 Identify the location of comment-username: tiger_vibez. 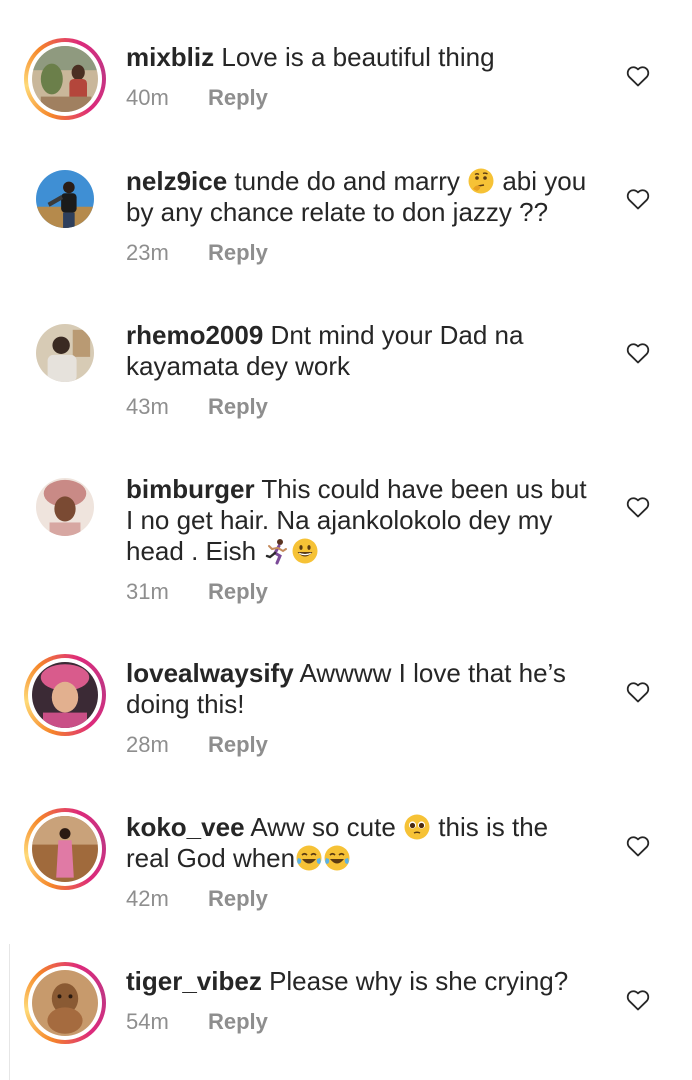
(194, 981).